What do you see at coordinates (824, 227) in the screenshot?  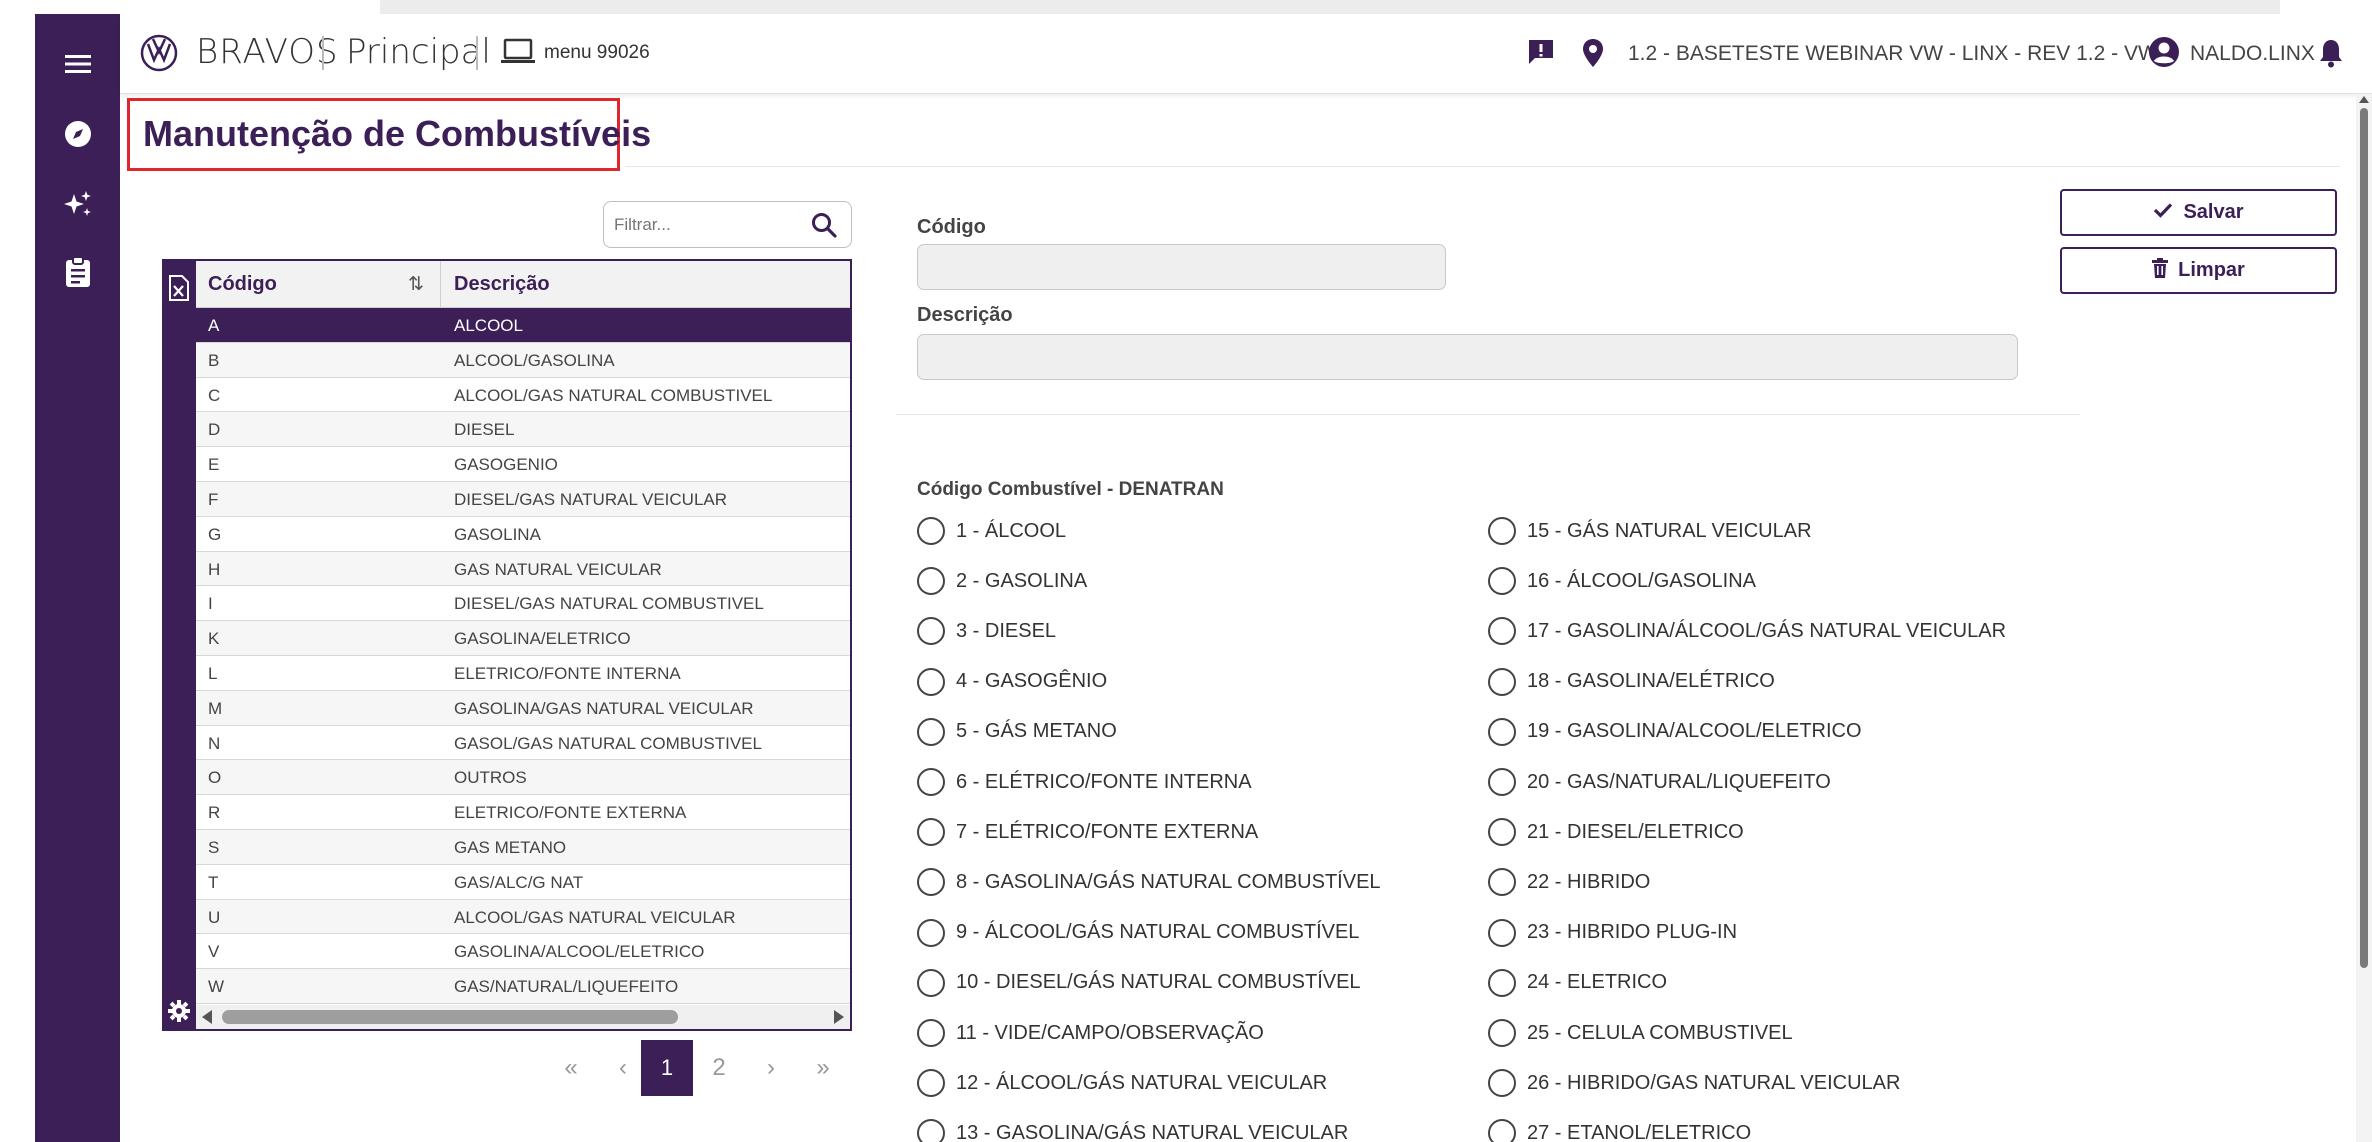 I see `search-icon` at bounding box center [824, 227].